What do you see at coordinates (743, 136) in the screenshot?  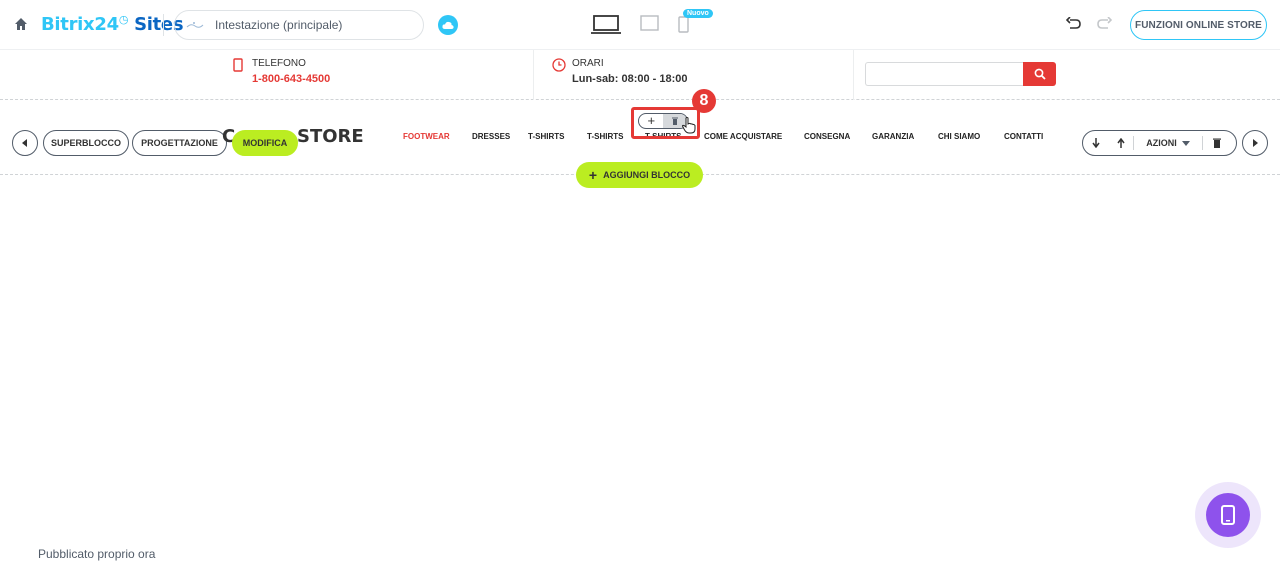 I see `menu-item-how-to-buy: COME ACQUISTARE` at bounding box center [743, 136].